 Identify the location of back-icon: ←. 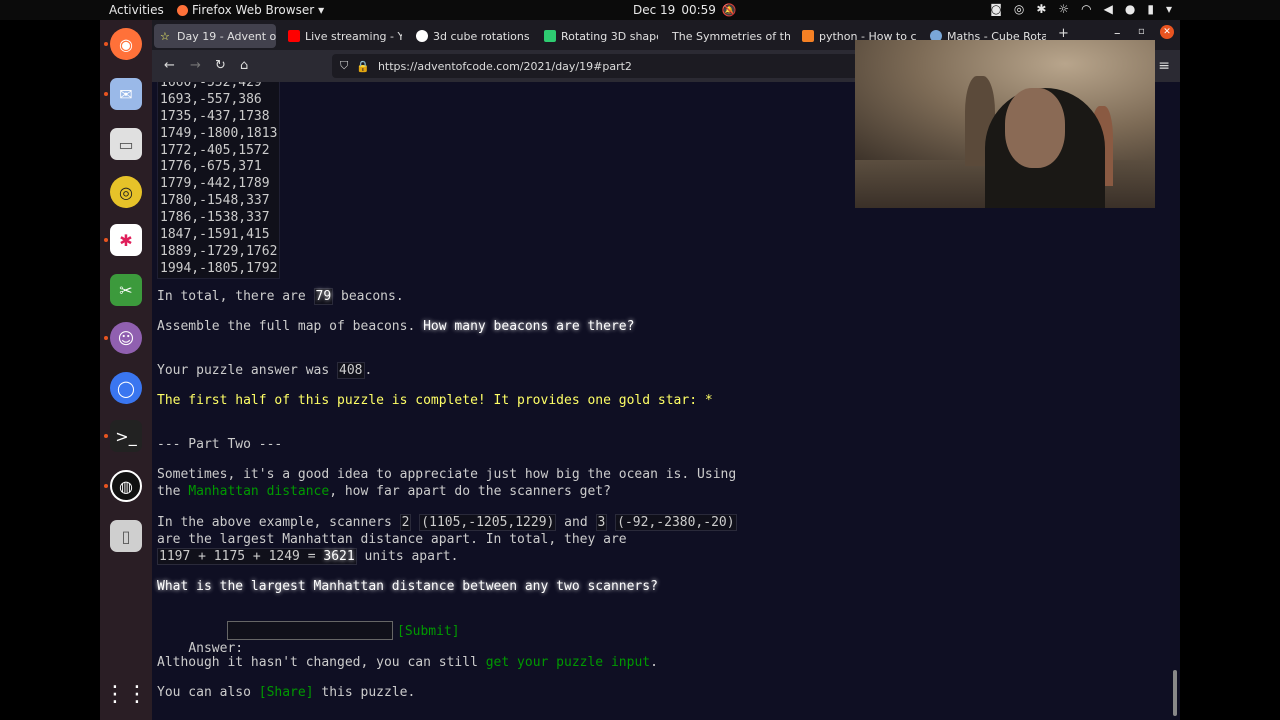
(169, 65).